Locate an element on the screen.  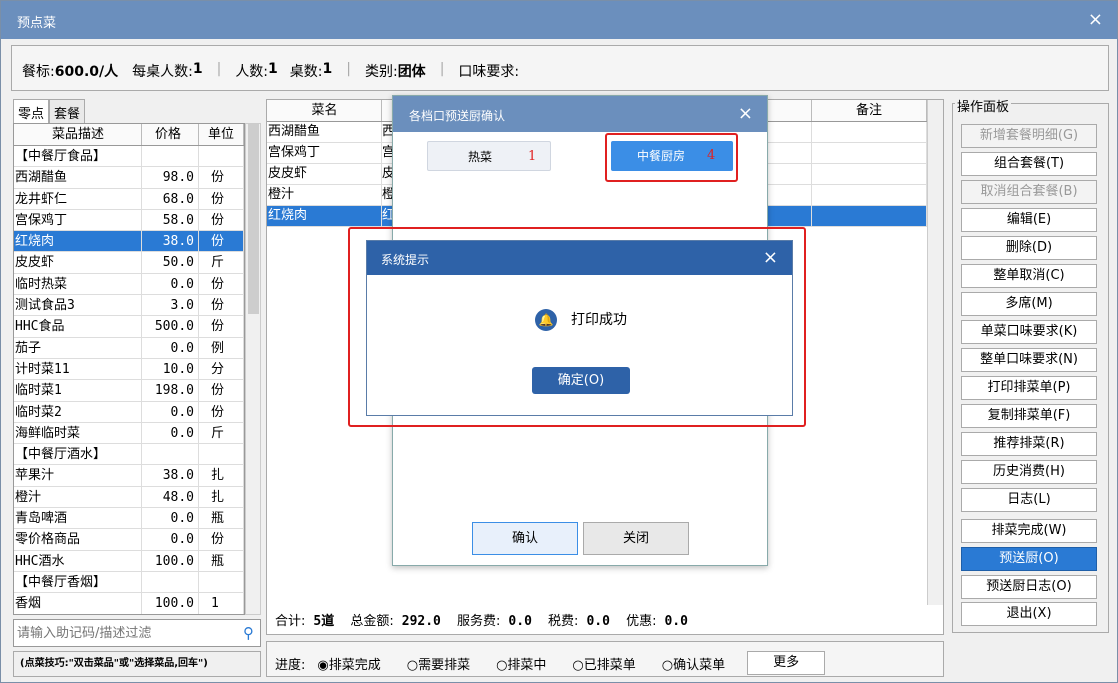
table-row: 零价格商品 0.0 份 is located at coordinates (129, 540).